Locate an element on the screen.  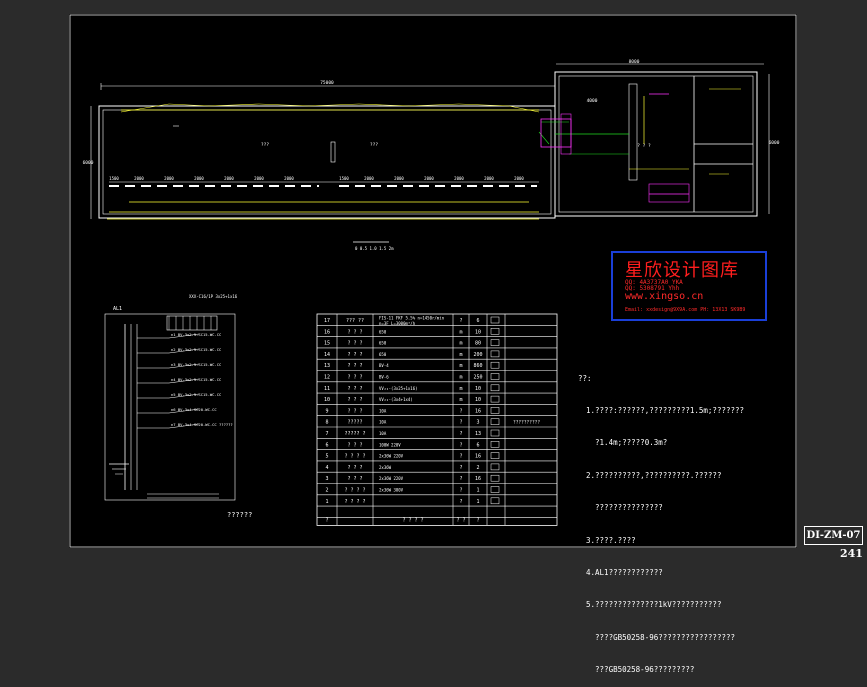
table-cell-no: 11 is located at coordinates (327, 389).